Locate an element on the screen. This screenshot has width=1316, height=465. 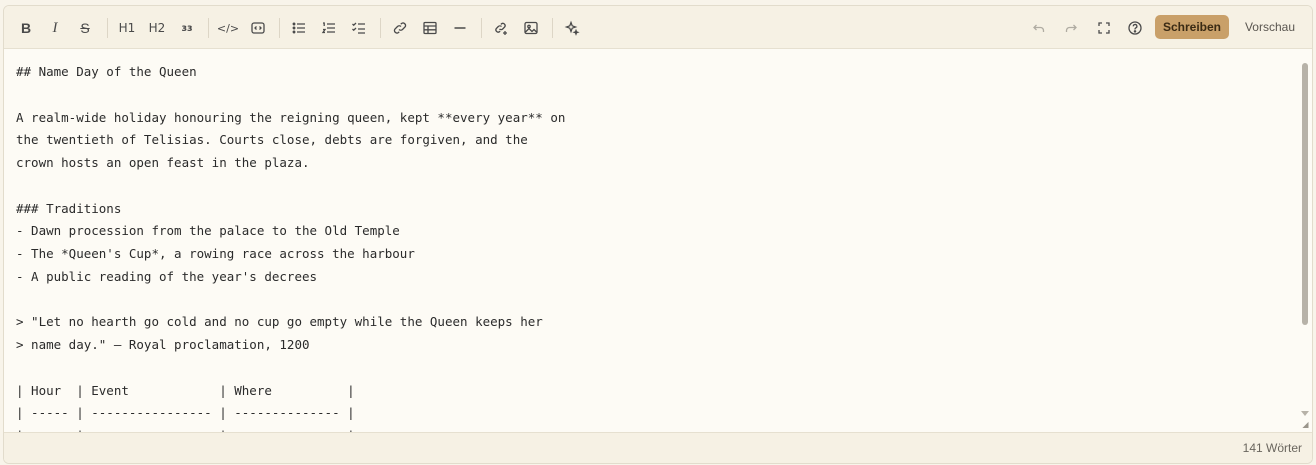
help-button is located at coordinates (1135, 28).